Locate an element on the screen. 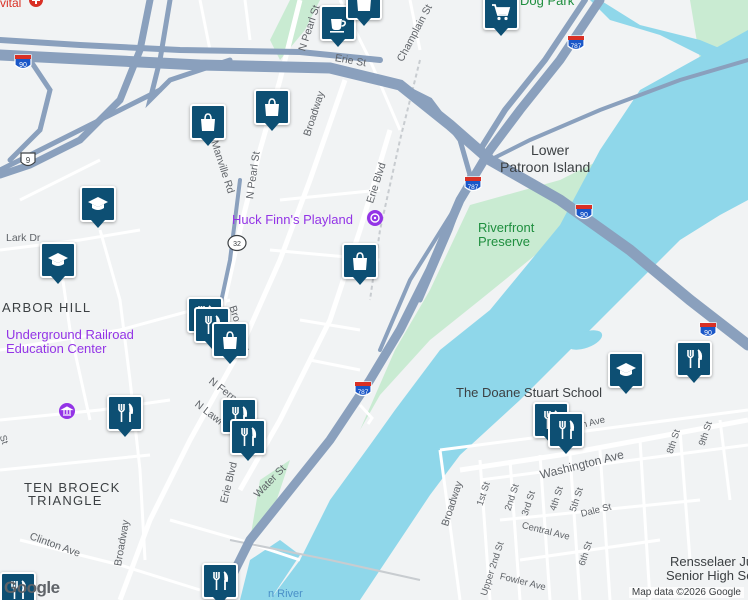 This screenshot has height=600, width=748. riverfront-preserve-label: Preserve is located at coordinates (504, 241).